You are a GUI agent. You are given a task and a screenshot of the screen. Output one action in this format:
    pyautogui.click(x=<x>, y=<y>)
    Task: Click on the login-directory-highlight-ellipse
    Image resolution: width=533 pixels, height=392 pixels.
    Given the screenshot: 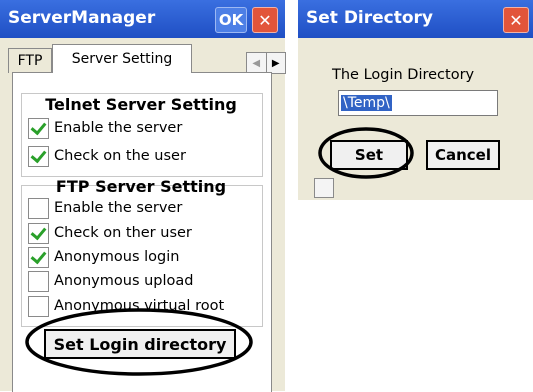 What is the action you would take?
    pyautogui.click(x=139, y=342)
    